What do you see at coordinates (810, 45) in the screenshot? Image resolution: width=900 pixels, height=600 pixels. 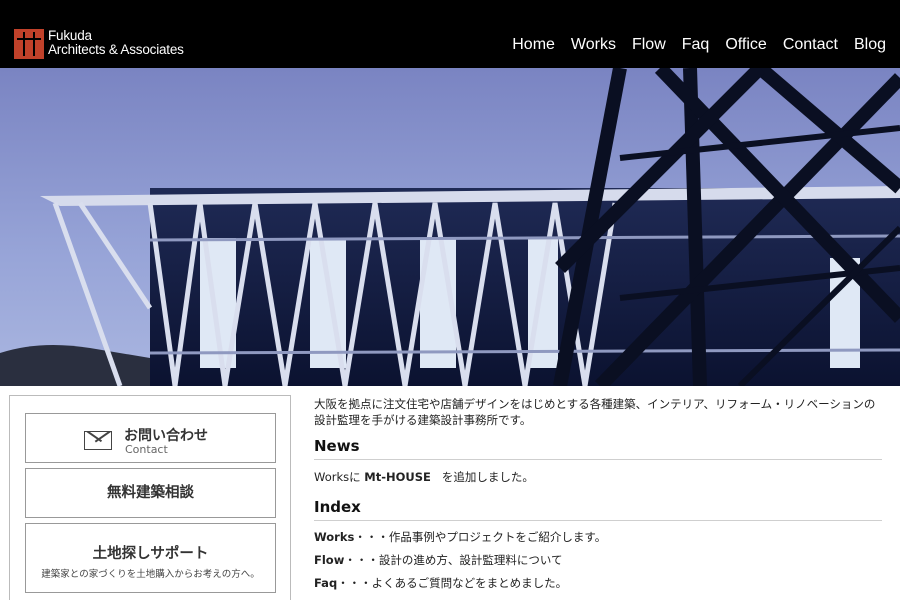 I see `nav-contact: Contact` at bounding box center [810, 45].